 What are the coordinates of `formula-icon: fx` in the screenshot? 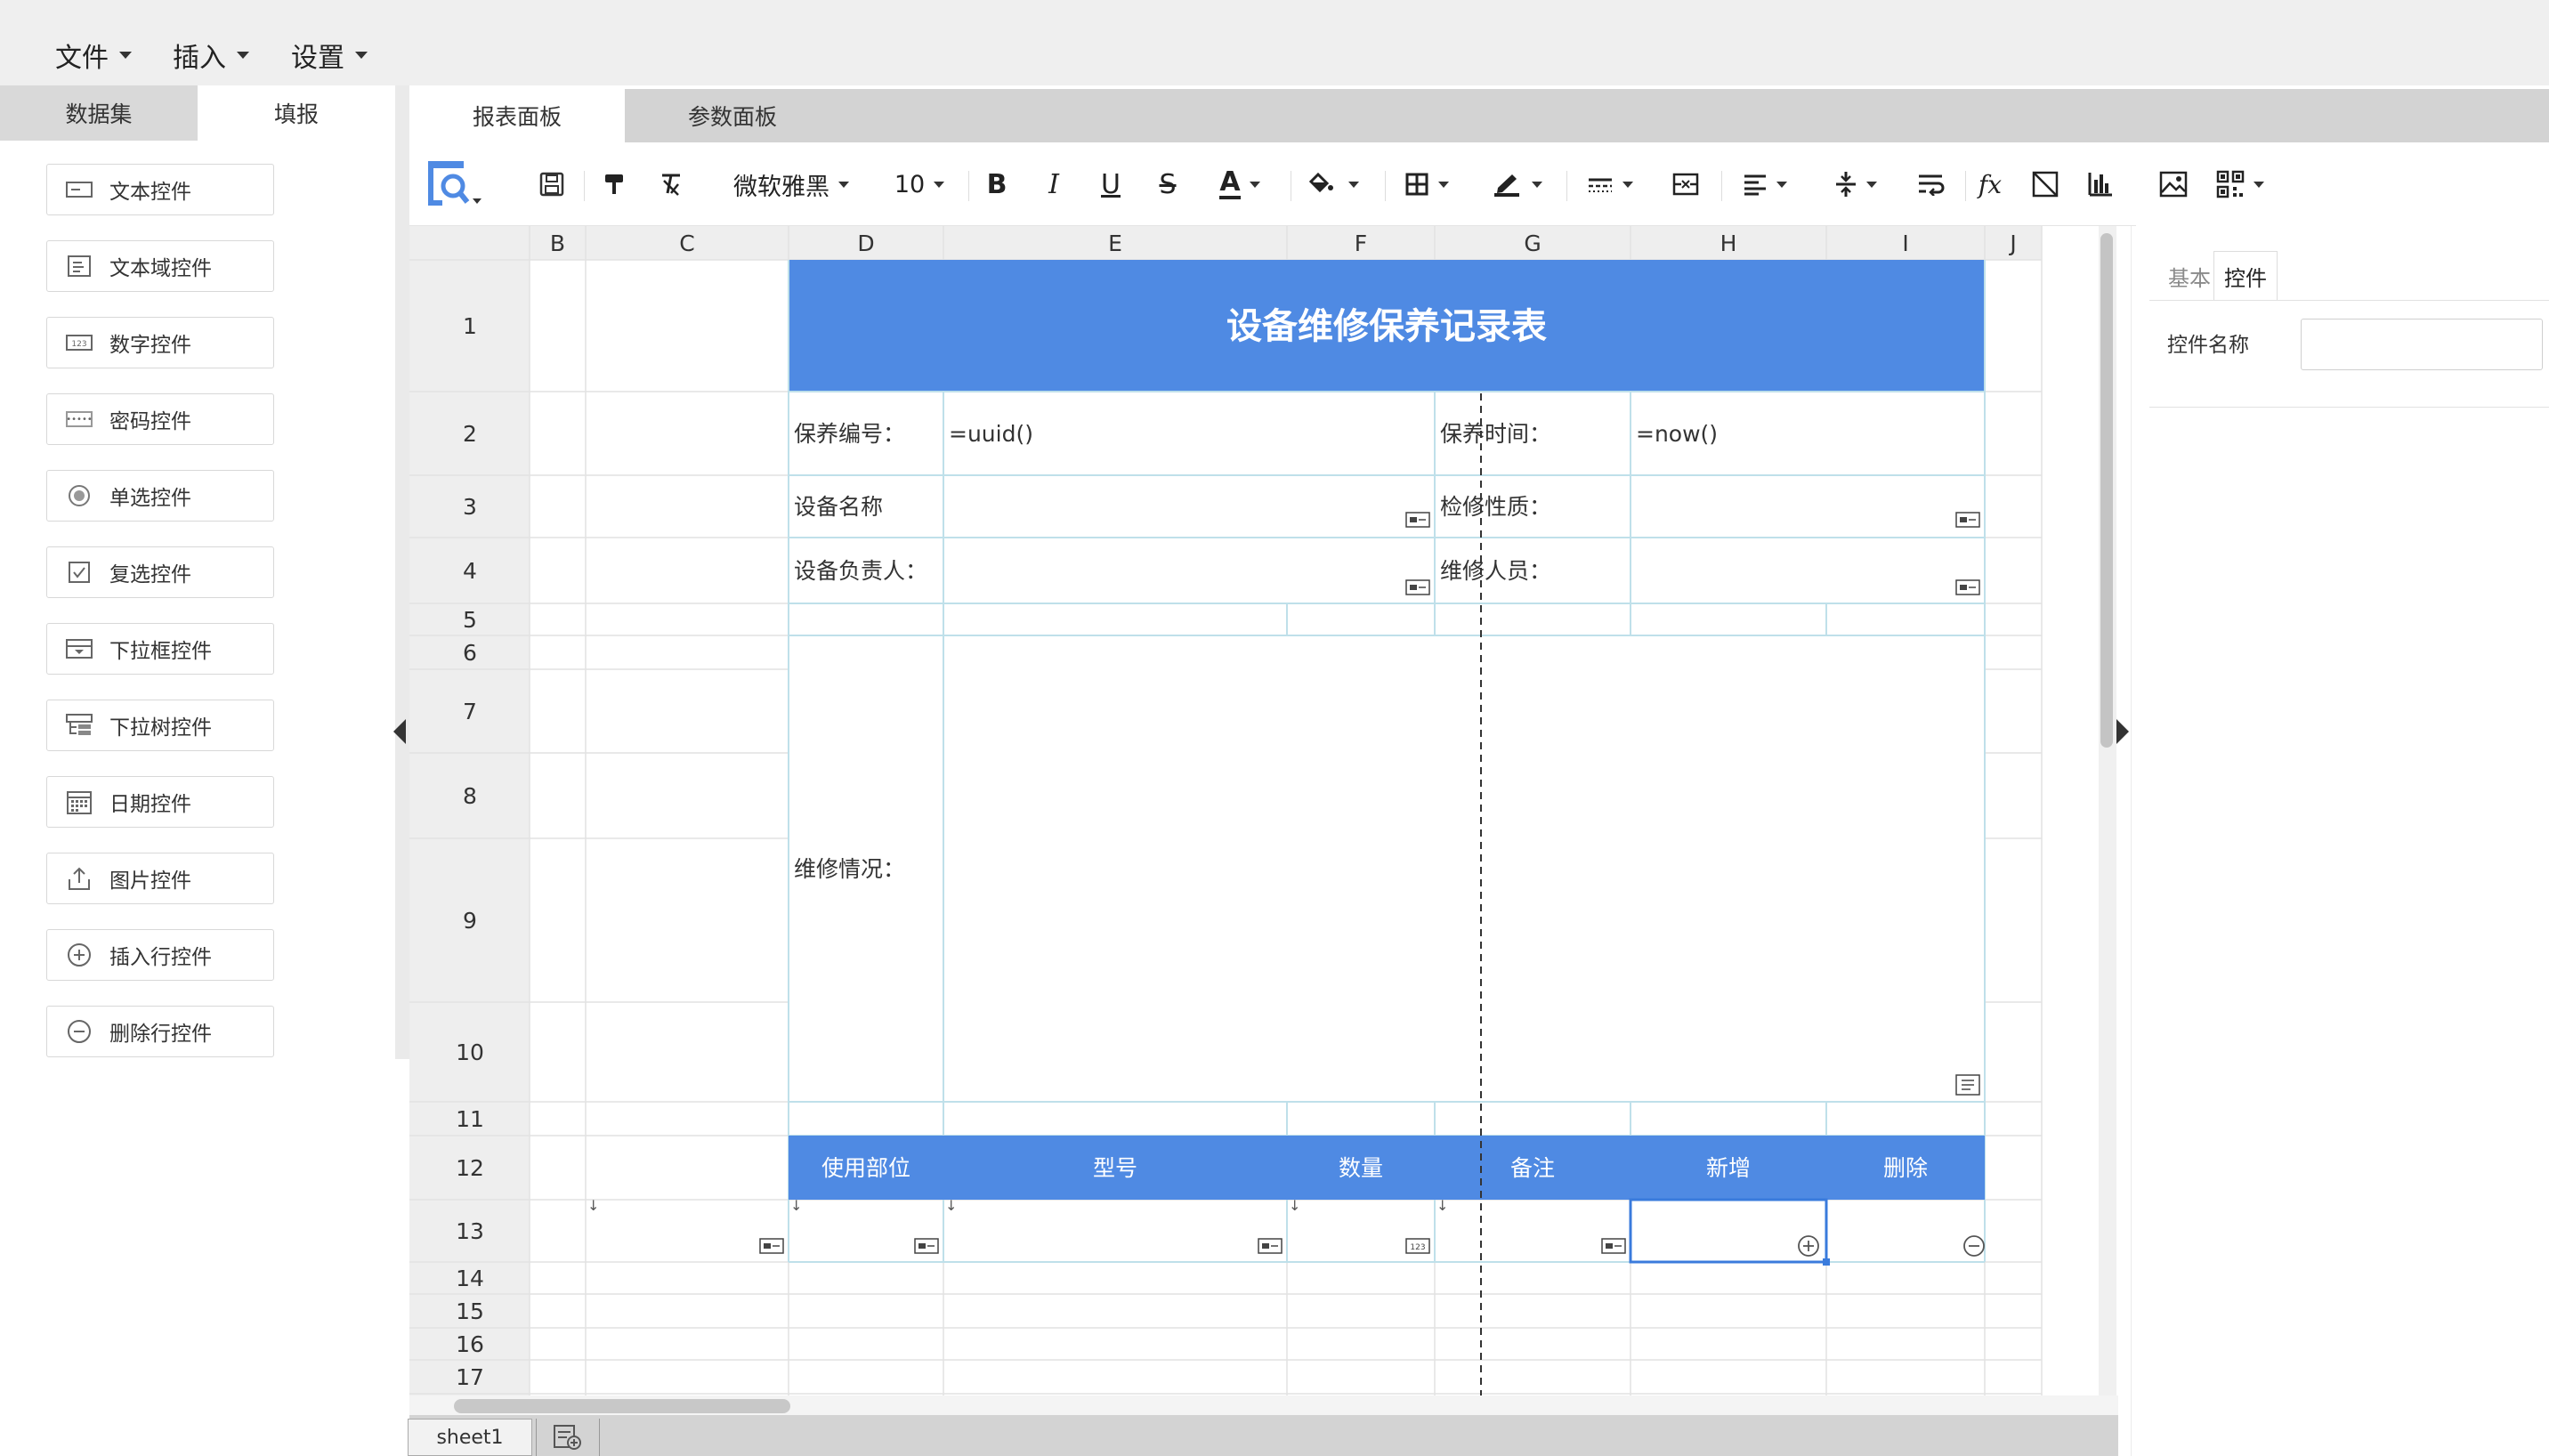 It's located at (1991, 184).